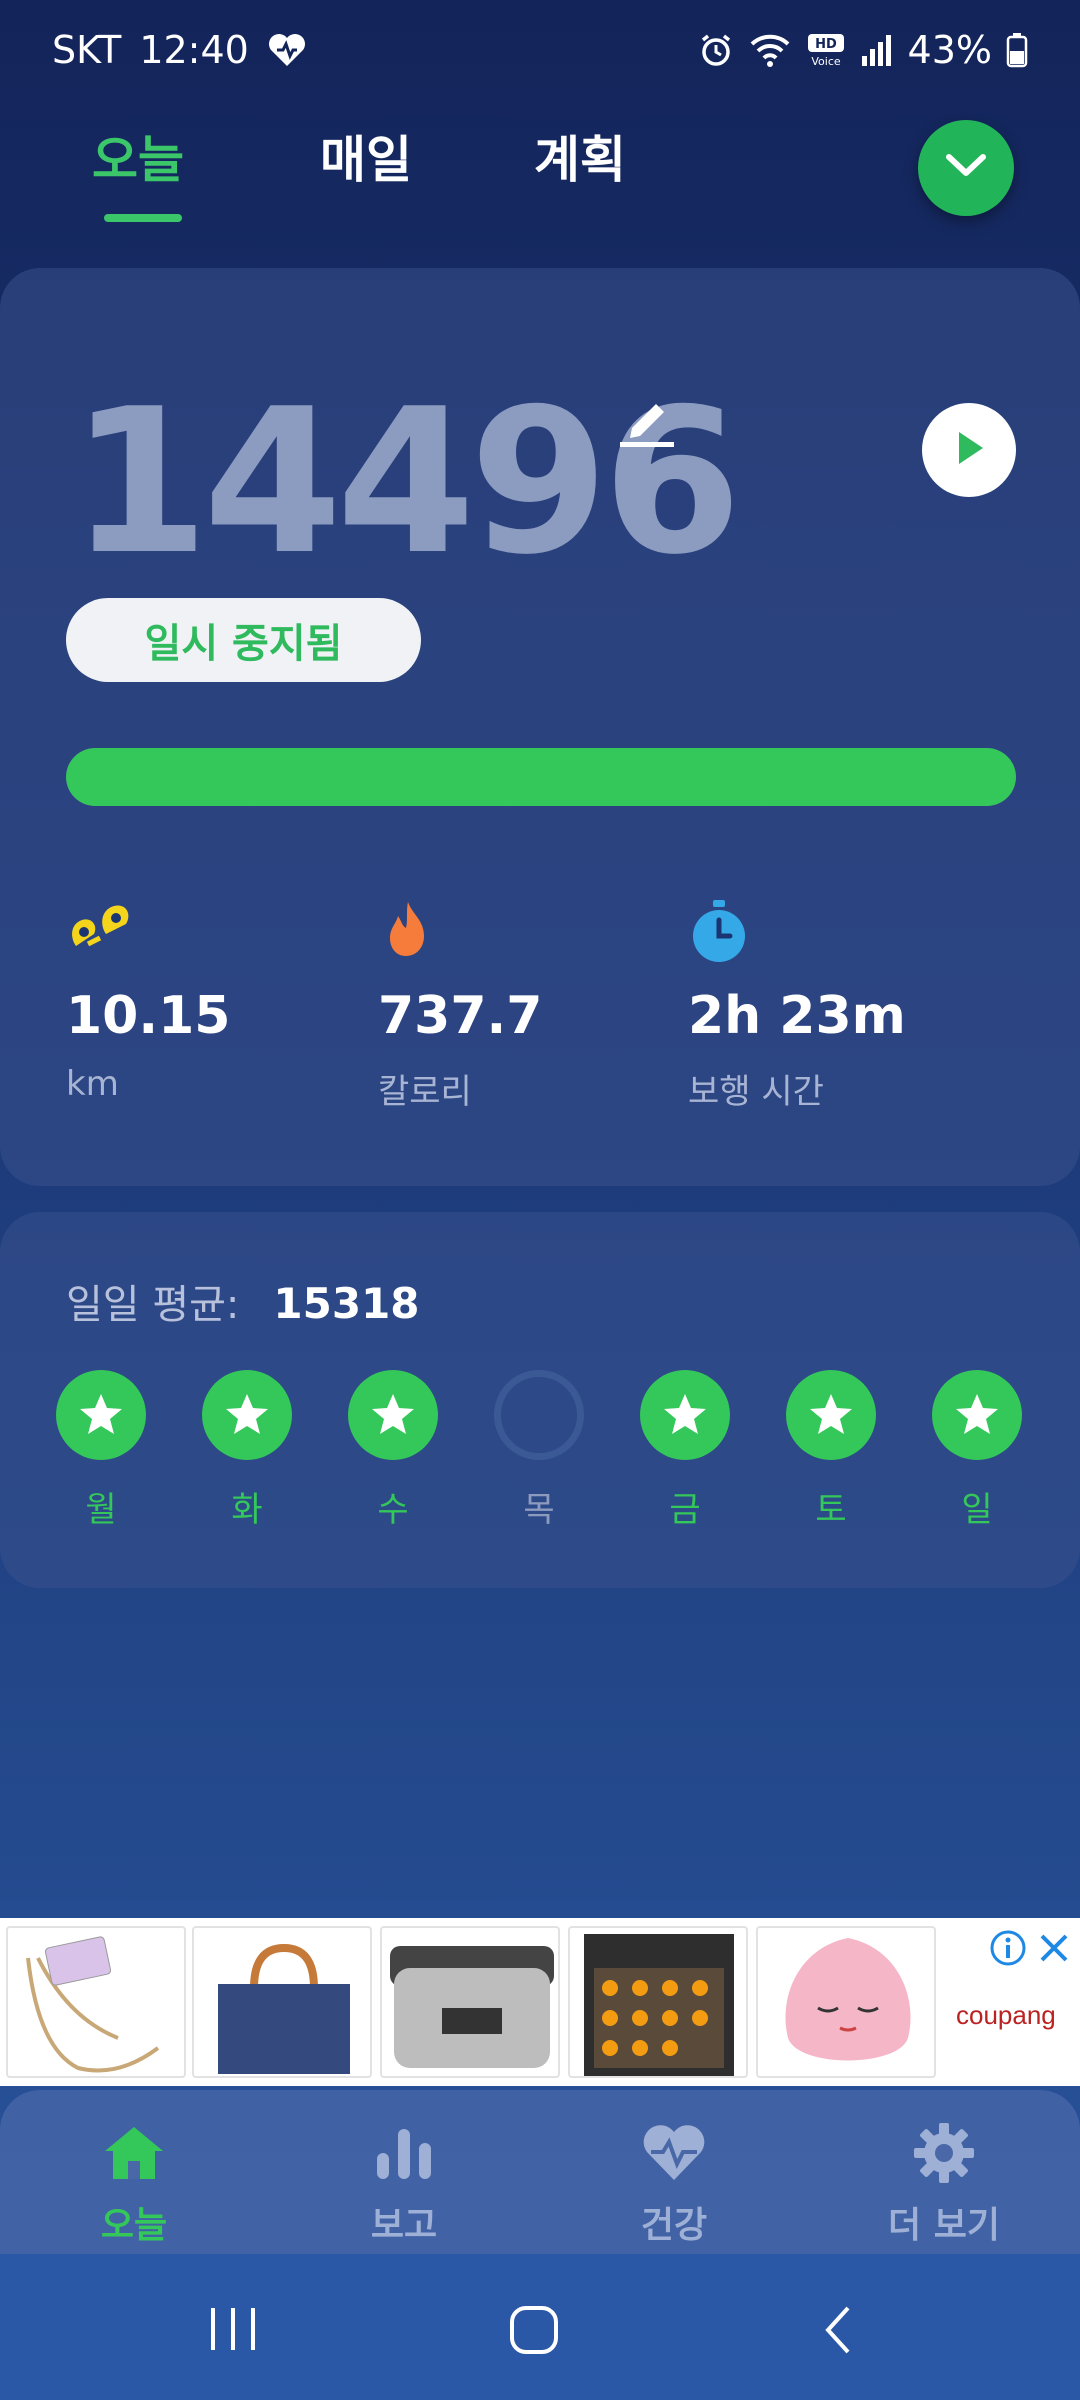 This screenshot has height=2400, width=1080. What do you see at coordinates (797, 1016) in the screenshot?
I see `walk-time-value: 2h 23m` at bounding box center [797, 1016].